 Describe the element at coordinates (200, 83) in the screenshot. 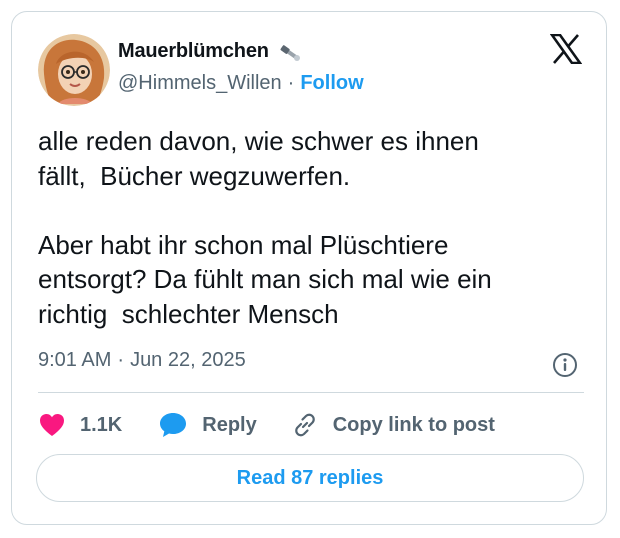

I see `author-handle: @Himmels_Willen` at that location.